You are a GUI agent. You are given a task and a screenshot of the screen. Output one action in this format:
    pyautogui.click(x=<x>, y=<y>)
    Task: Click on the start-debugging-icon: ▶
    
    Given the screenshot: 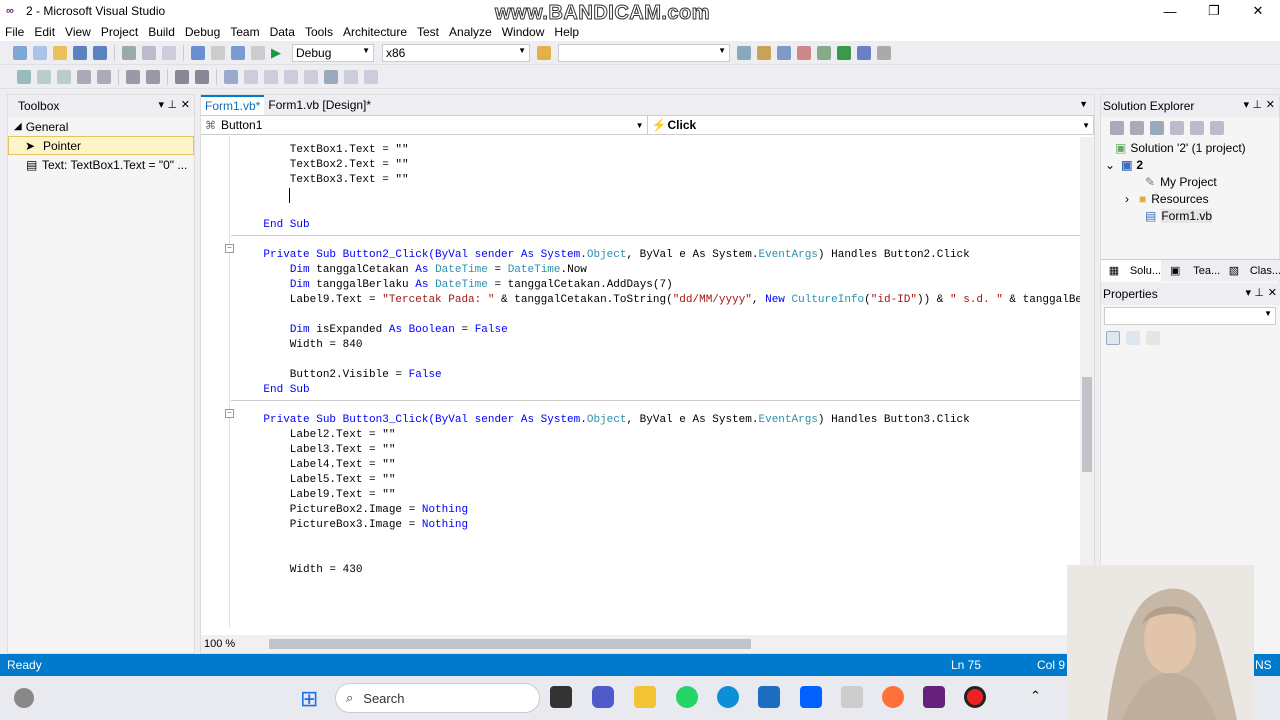 What is the action you would take?
    pyautogui.click(x=278, y=52)
    